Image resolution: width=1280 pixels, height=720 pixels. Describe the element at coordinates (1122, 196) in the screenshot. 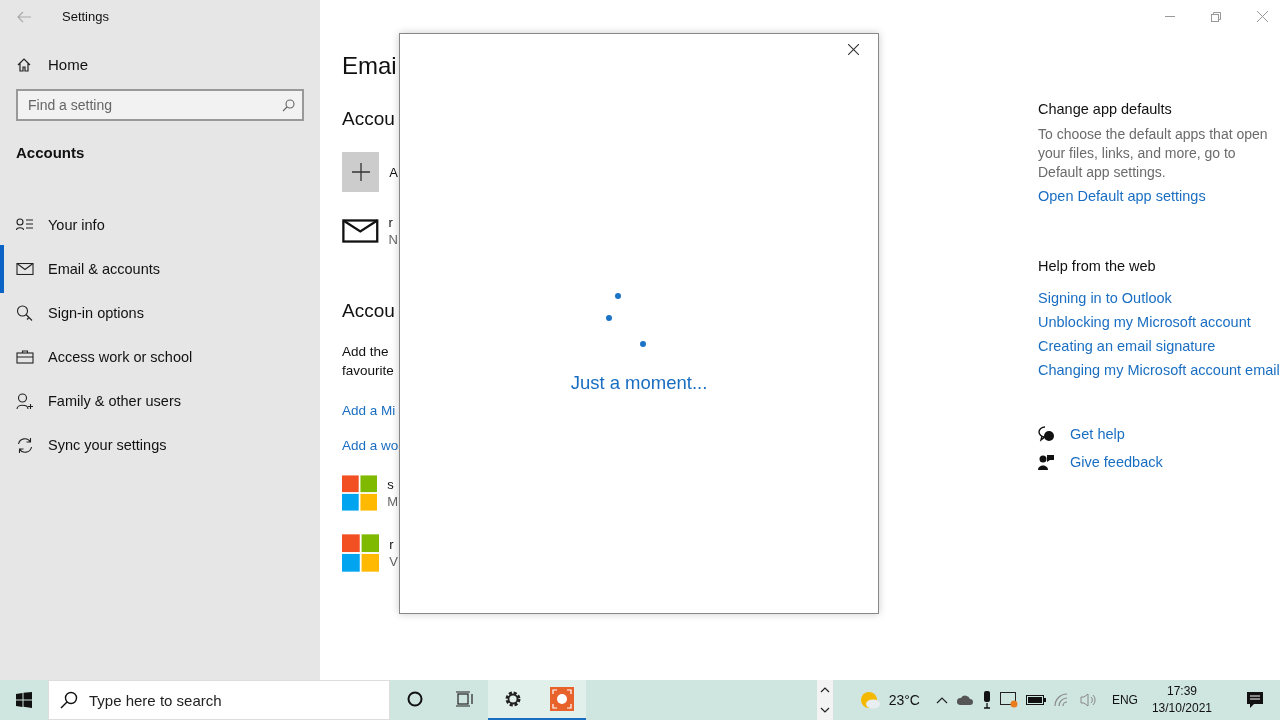

I see `default-apps-link: Open Default app settings` at that location.